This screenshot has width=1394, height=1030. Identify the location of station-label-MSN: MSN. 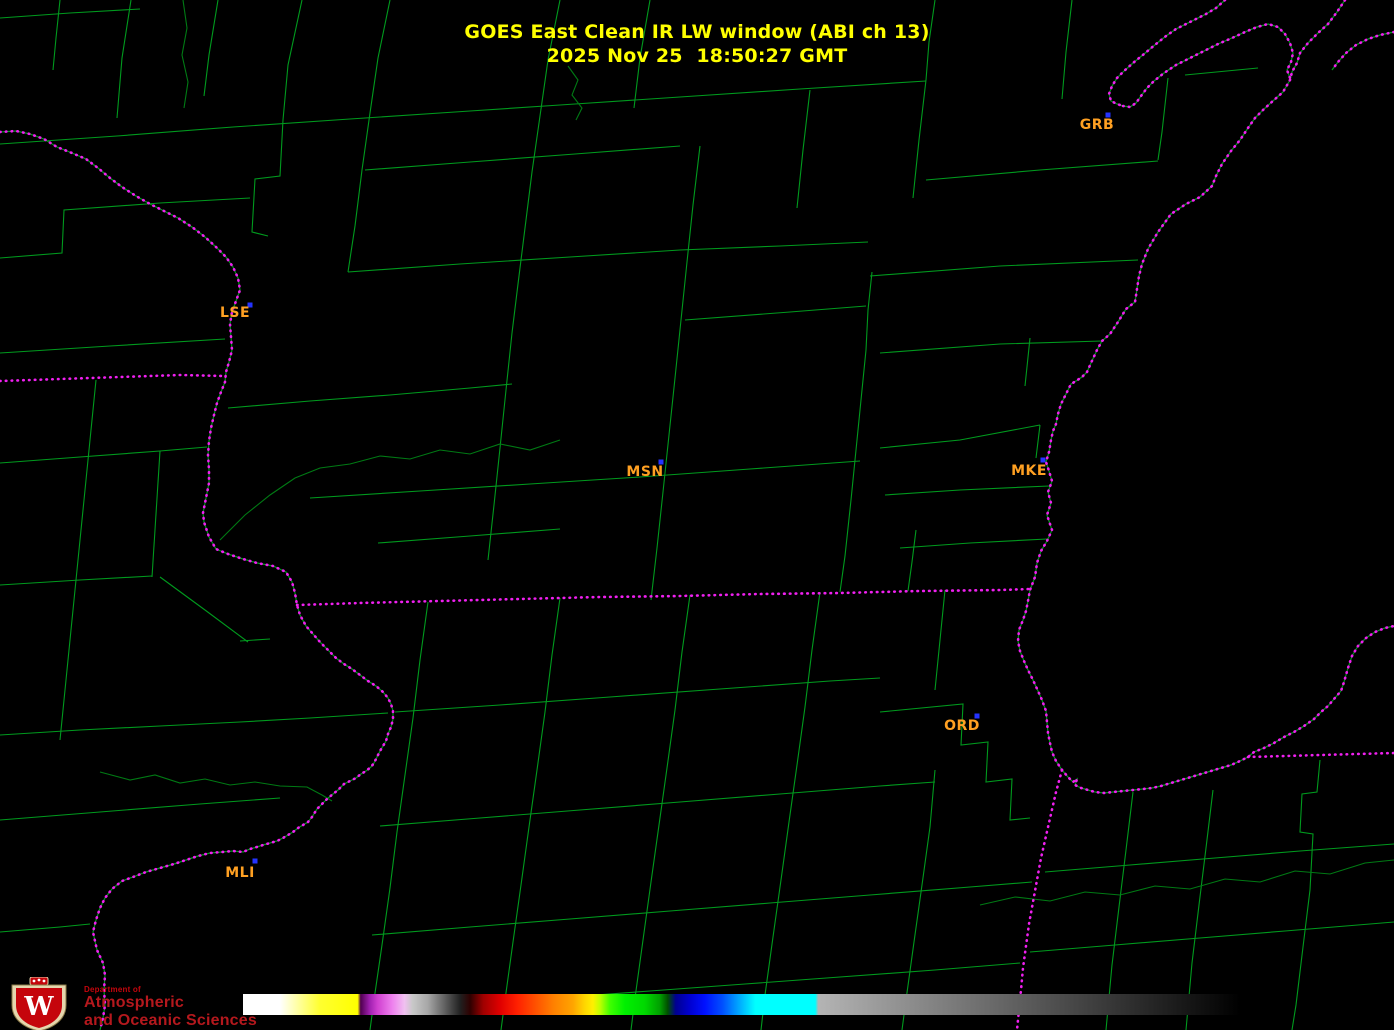
(645, 472).